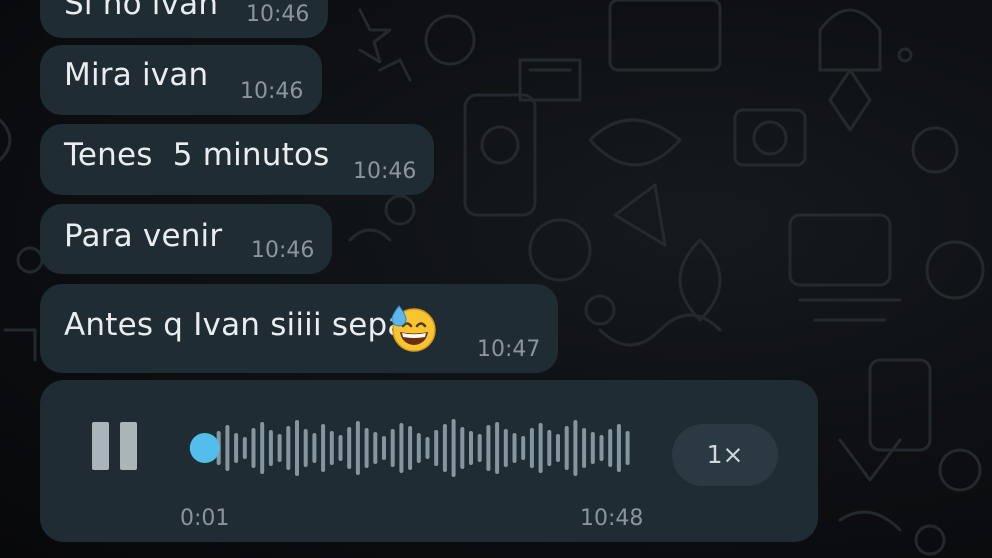 Image resolution: width=992 pixels, height=558 pixels. Describe the element at coordinates (205, 518) in the screenshot. I see `voice-elapsed-time: 0:01` at that location.